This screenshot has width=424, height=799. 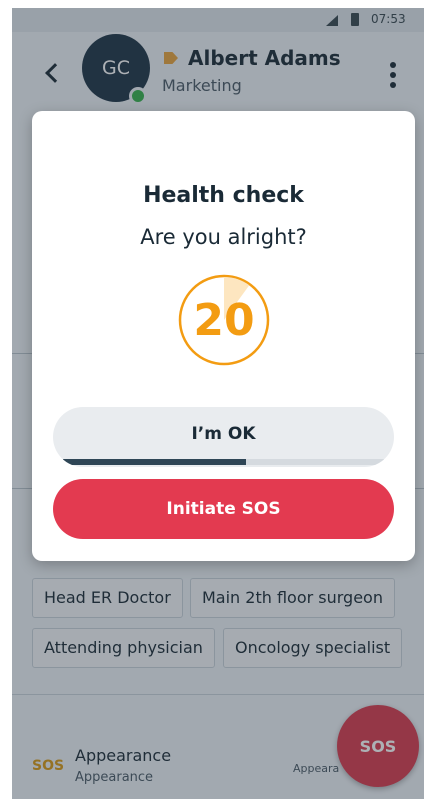 I want to click on countdown-timer: 20, so click(x=224, y=320).